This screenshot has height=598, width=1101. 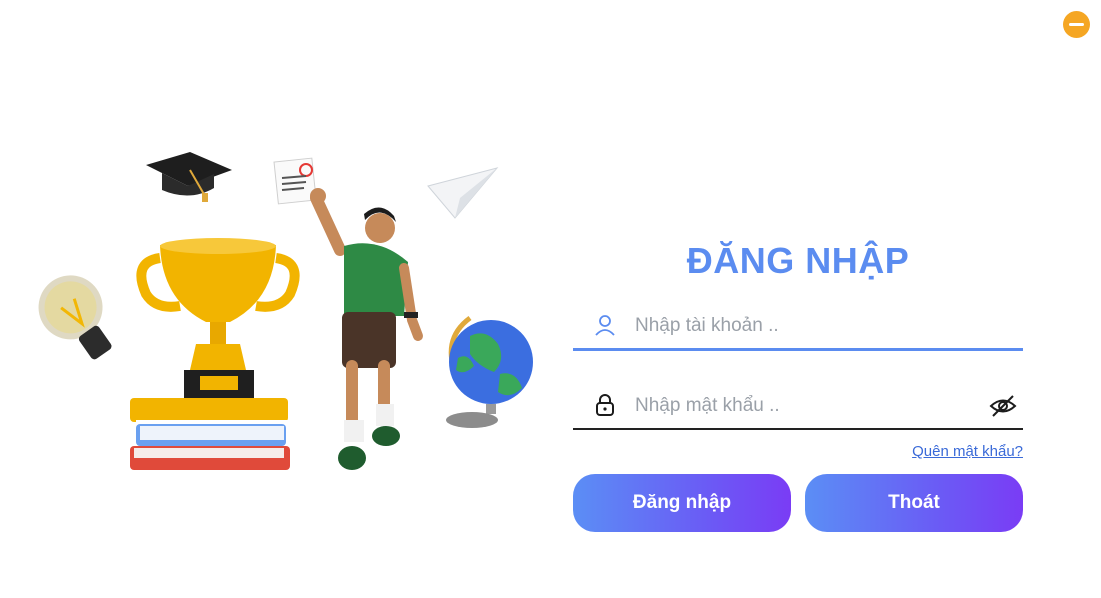 I want to click on forgot-password-link: Quên mật khẩu?, so click(x=967, y=451).